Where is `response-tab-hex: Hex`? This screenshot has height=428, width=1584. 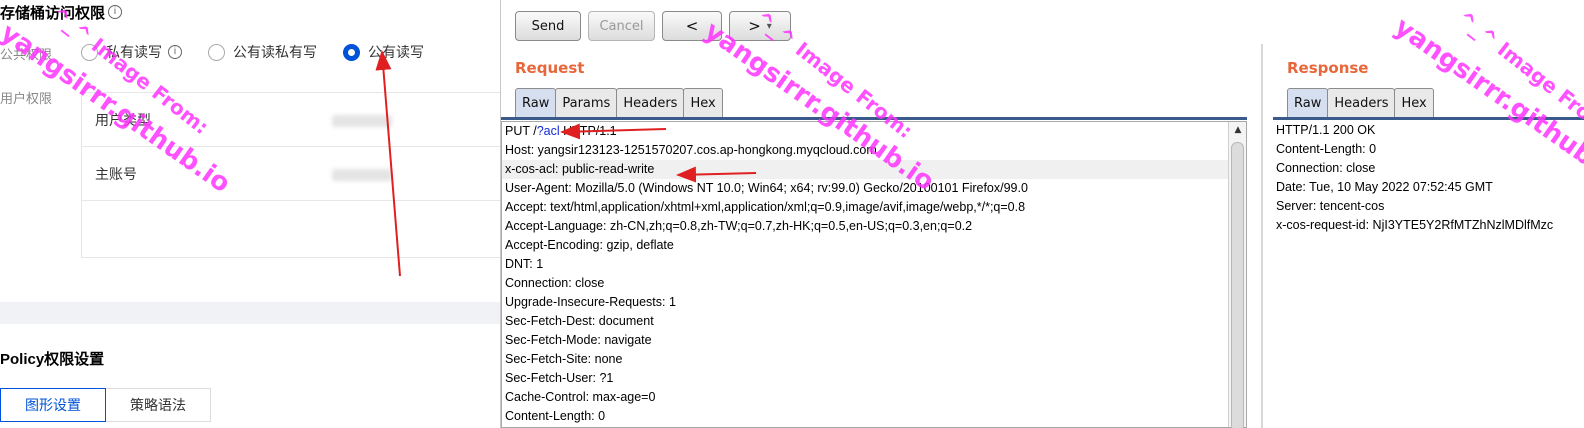
response-tab-hex: Hex is located at coordinates (1414, 102).